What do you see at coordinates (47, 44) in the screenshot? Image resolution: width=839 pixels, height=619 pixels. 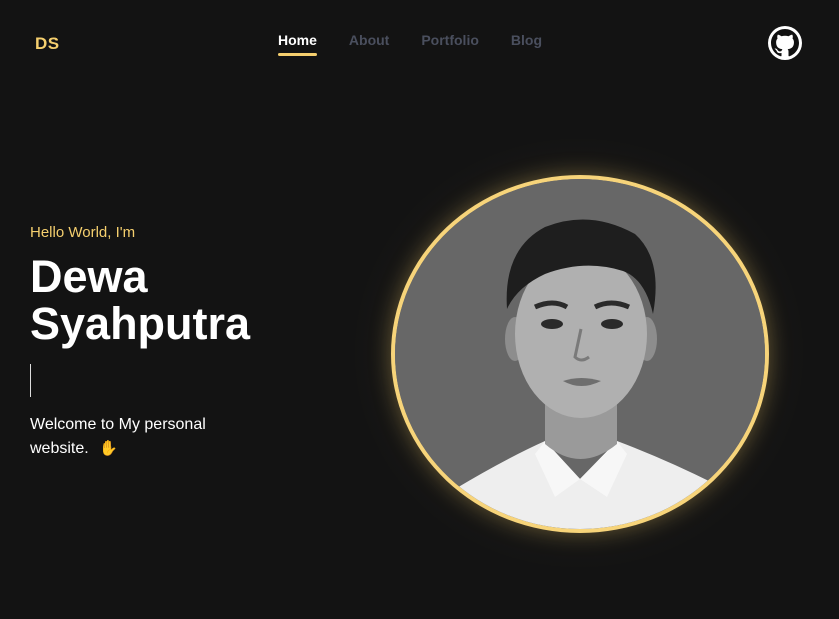 I see `site-logo: DS` at bounding box center [47, 44].